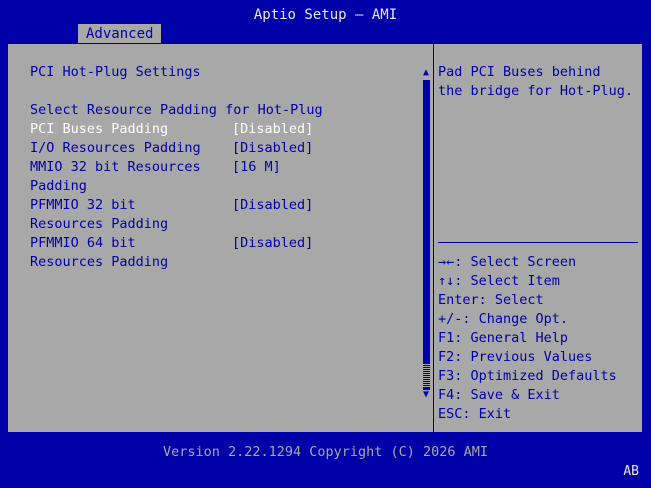 The width and height of the screenshot is (651, 488). Describe the element at coordinates (272, 243) in the screenshot. I see `setting-pfmmio64-padding-value: [Disabled]` at that location.